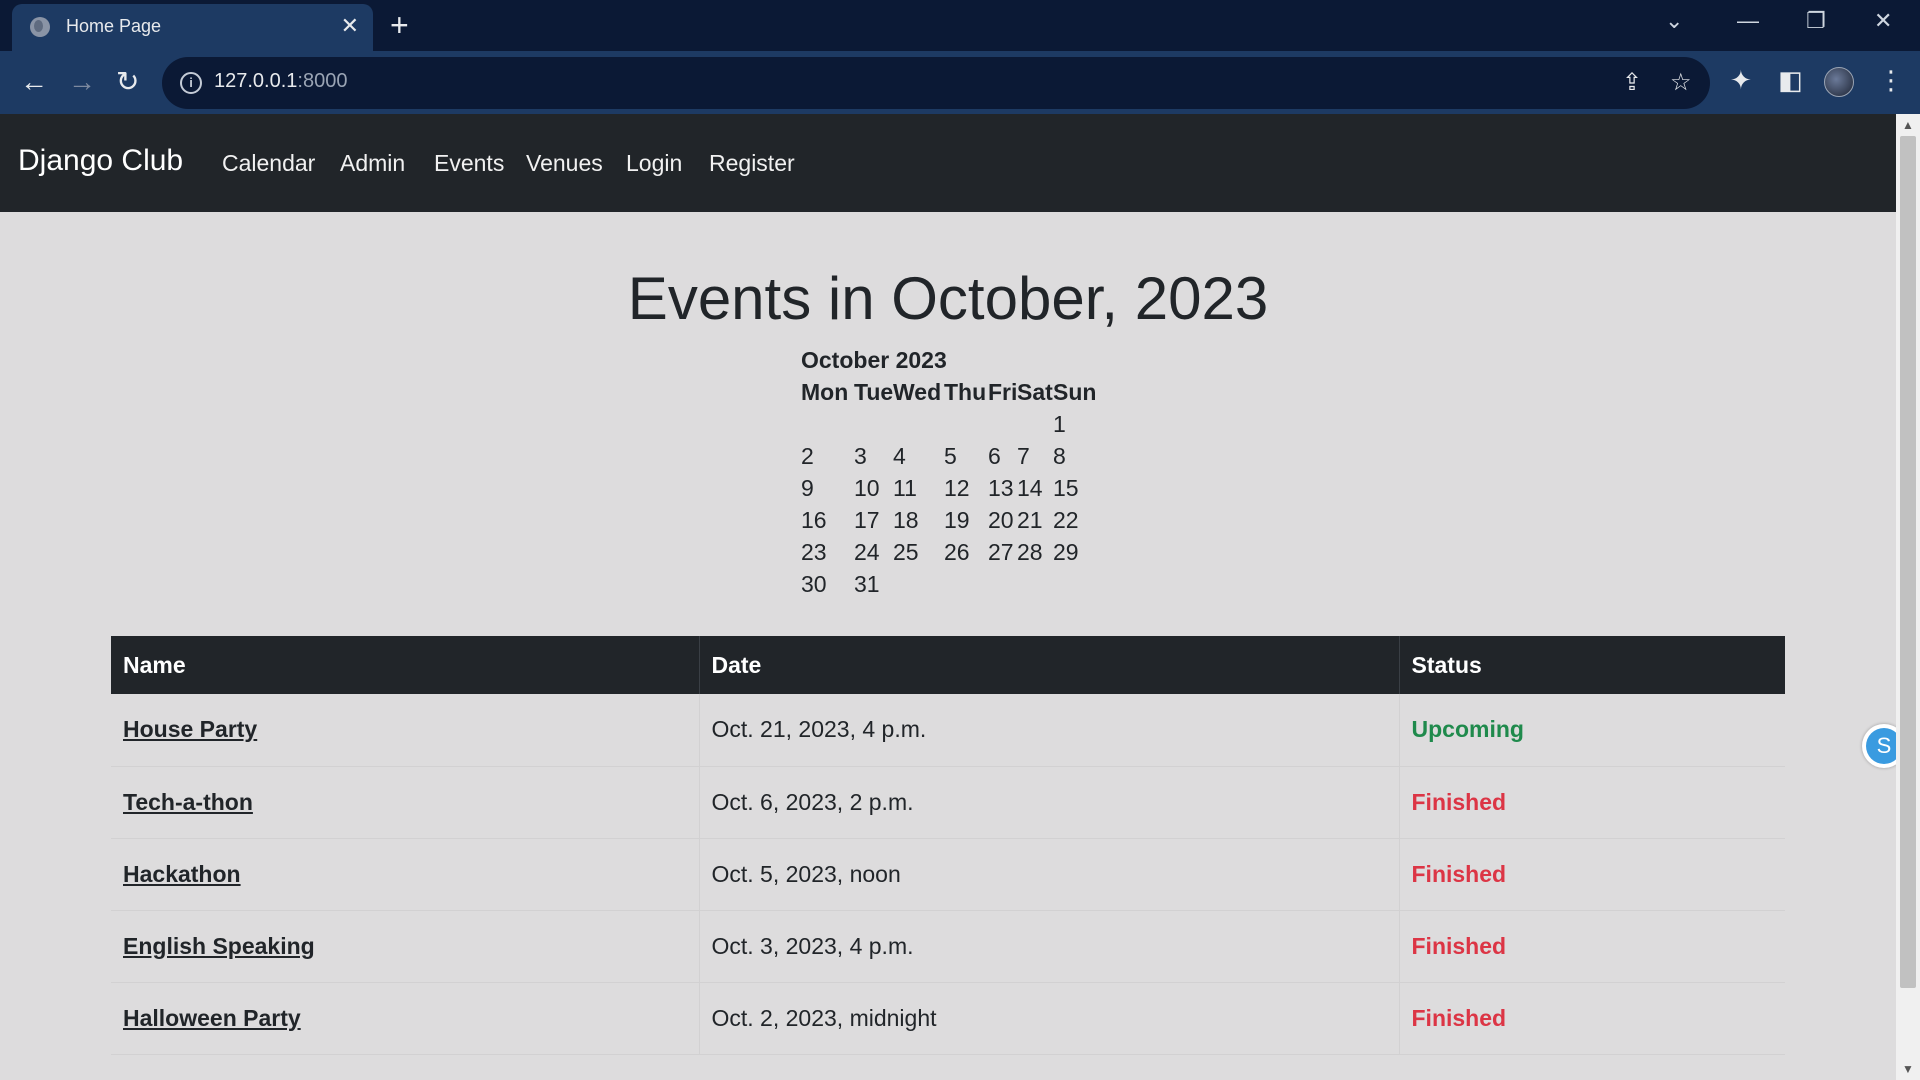  I want to click on nav-login: Login, so click(654, 163).